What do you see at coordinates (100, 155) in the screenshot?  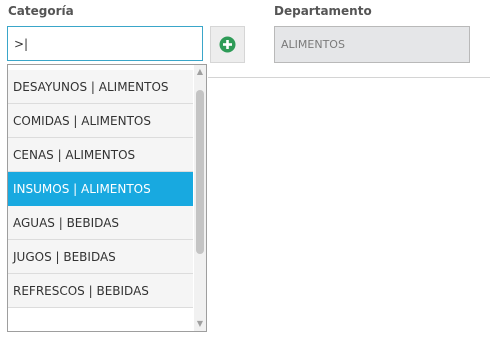 I see `categoria-option: CENAS | ALIMENTOS` at bounding box center [100, 155].